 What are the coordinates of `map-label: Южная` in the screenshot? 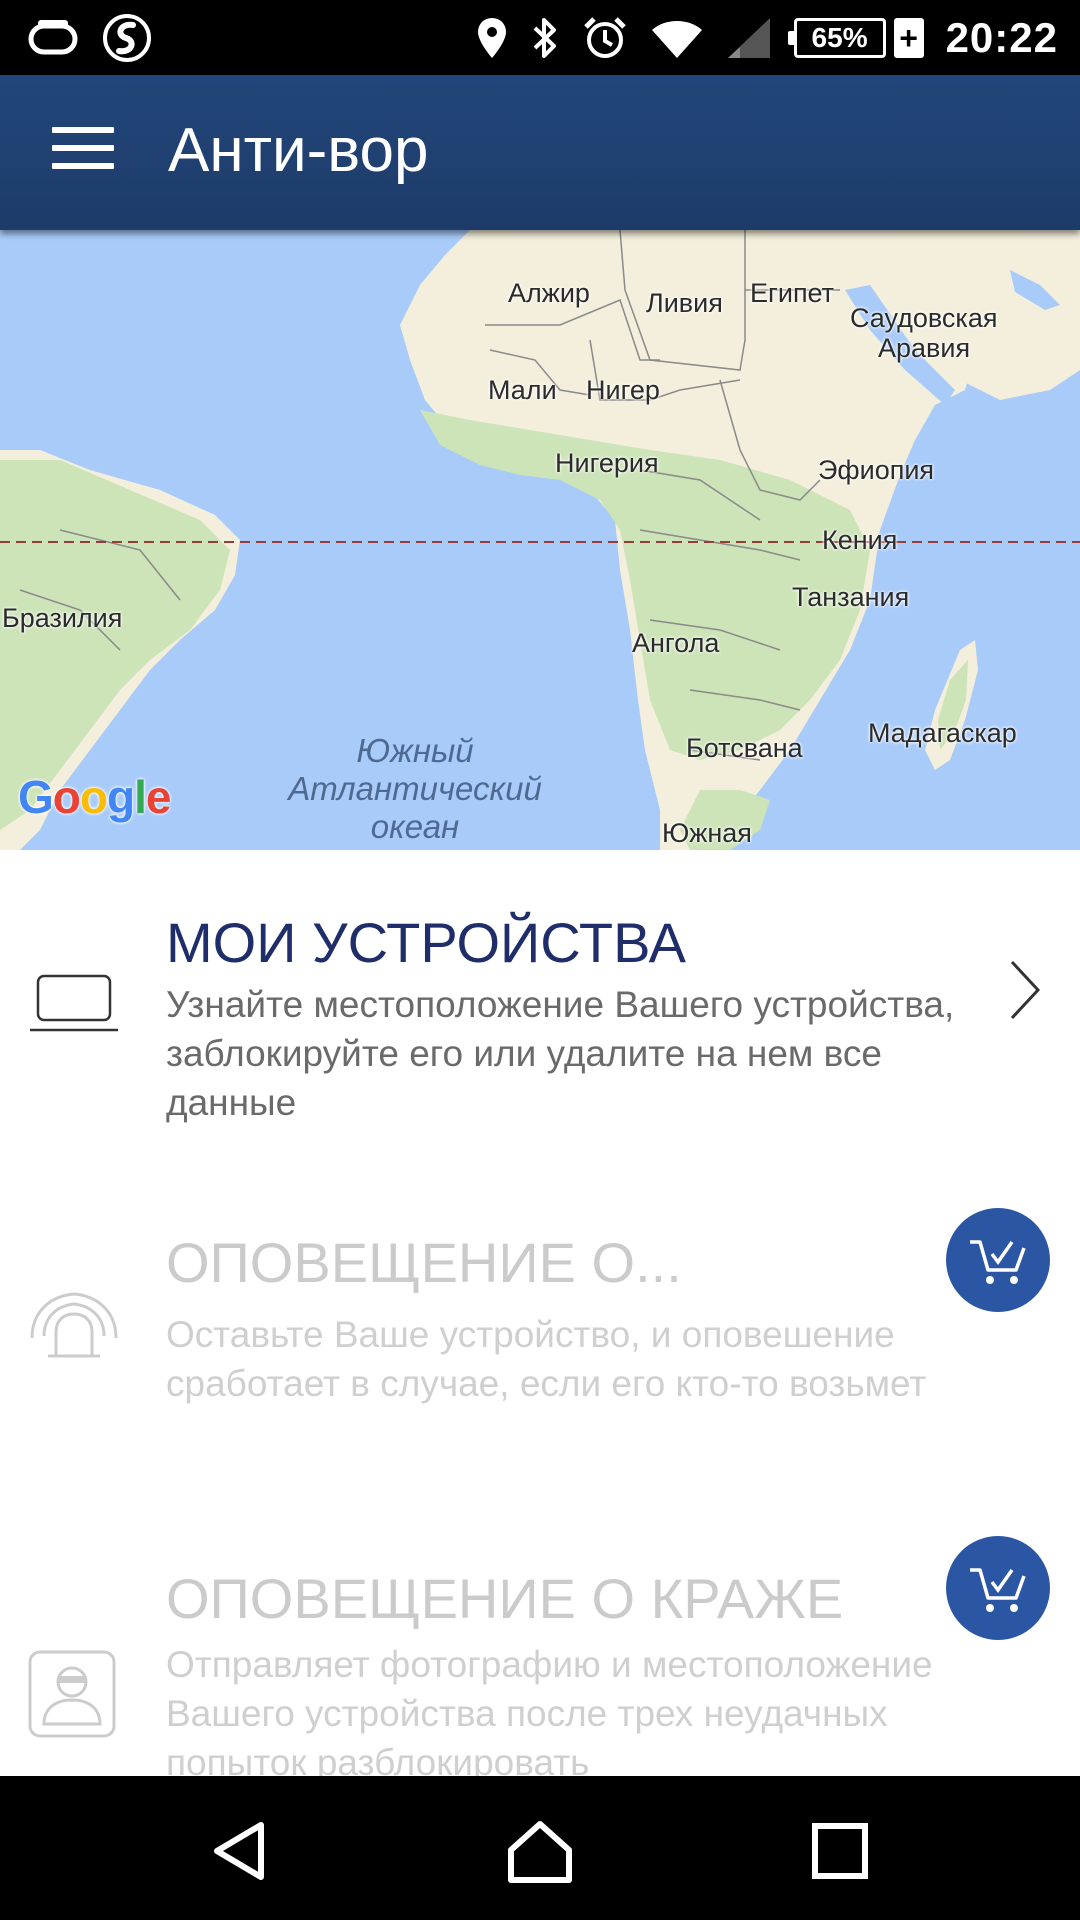 It's located at (707, 833).